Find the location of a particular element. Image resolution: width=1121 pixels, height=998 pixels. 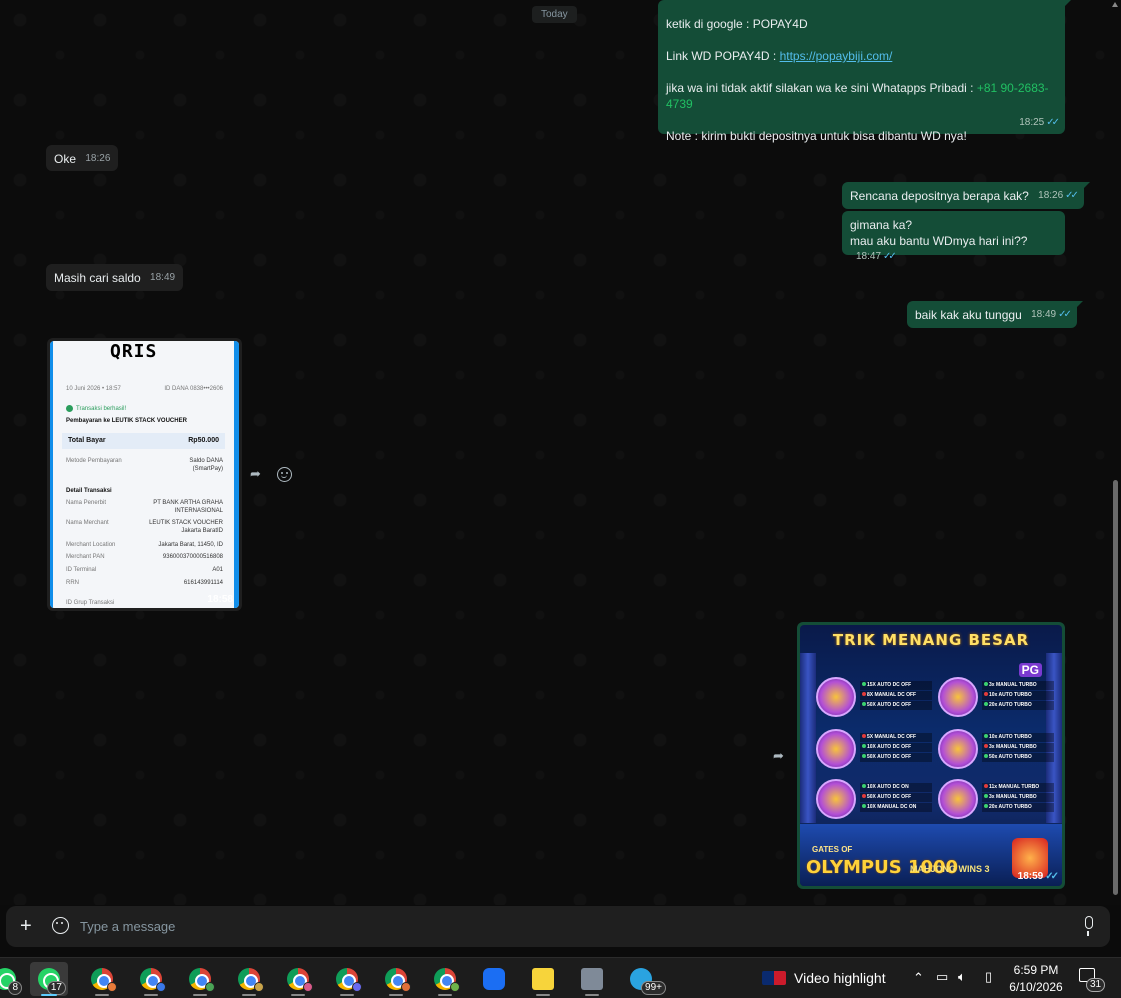

taskbar-app-telegram: 99+ is located at coordinates (644, 979).